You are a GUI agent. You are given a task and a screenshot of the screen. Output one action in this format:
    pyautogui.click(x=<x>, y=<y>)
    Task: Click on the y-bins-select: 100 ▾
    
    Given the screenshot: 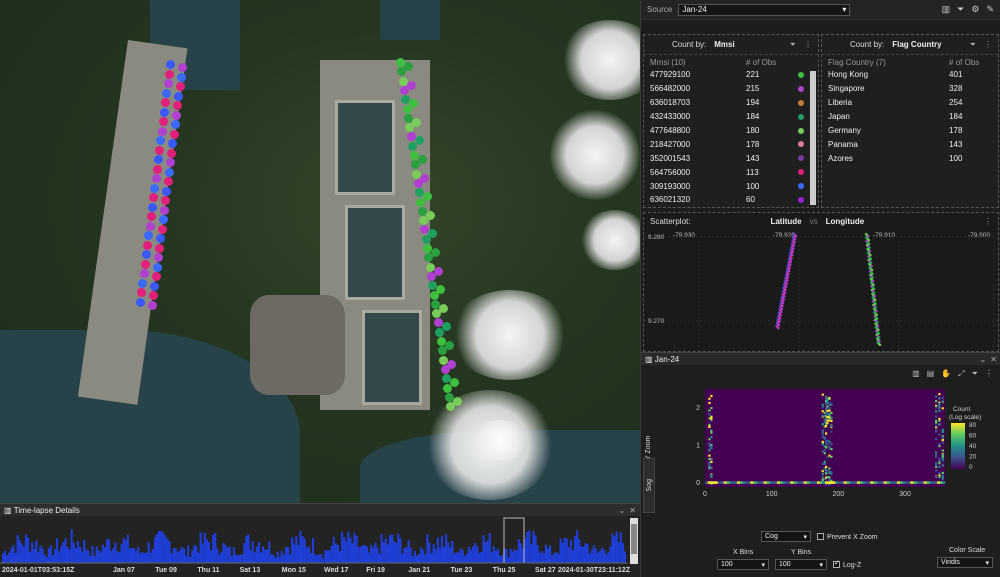 What is the action you would take?
    pyautogui.click(x=801, y=564)
    